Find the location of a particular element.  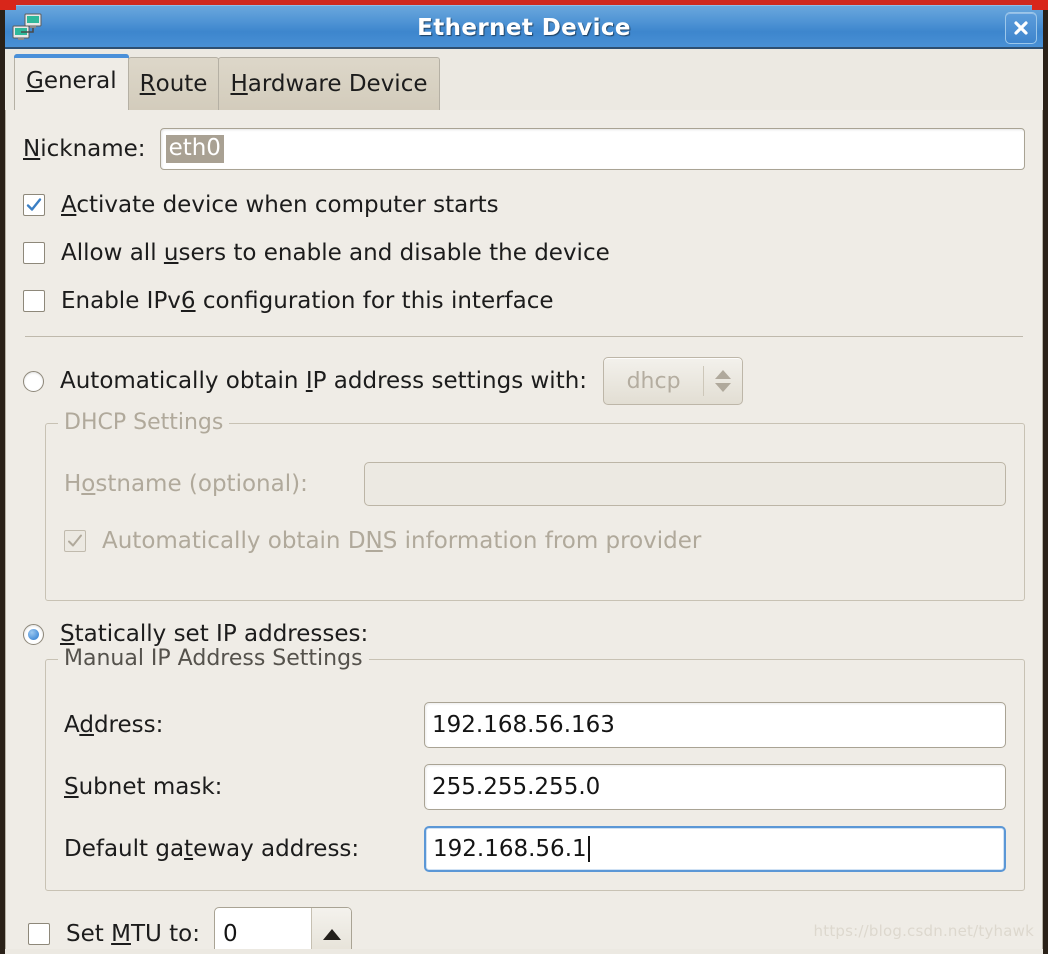

tab-hardware-label: ardware Device is located at coordinates (337, 84).